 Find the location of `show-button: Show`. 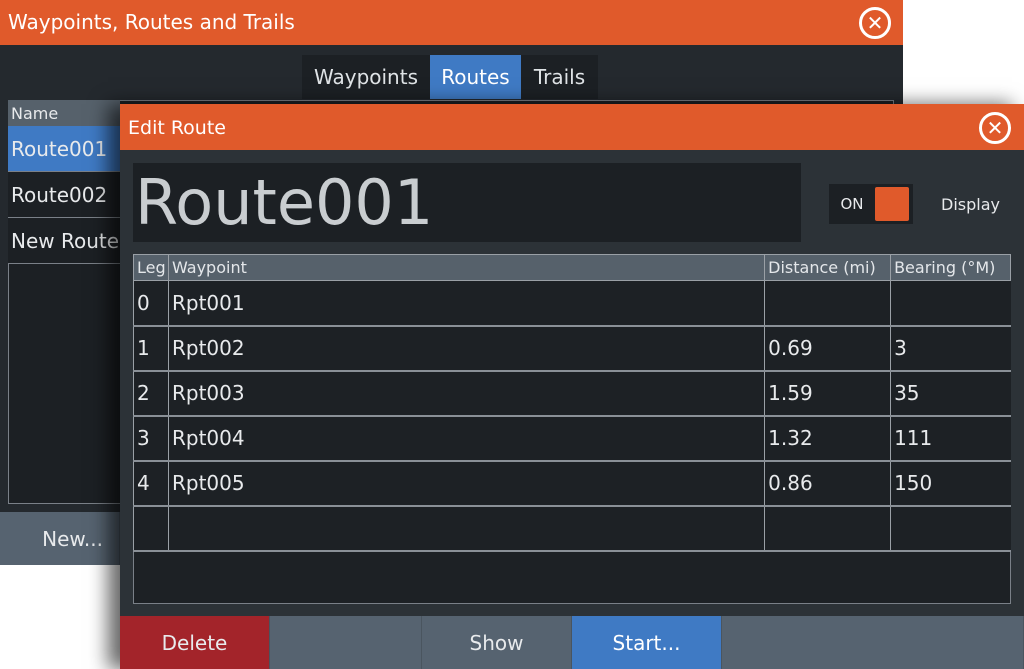

show-button: Show is located at coordinates (497, 642).